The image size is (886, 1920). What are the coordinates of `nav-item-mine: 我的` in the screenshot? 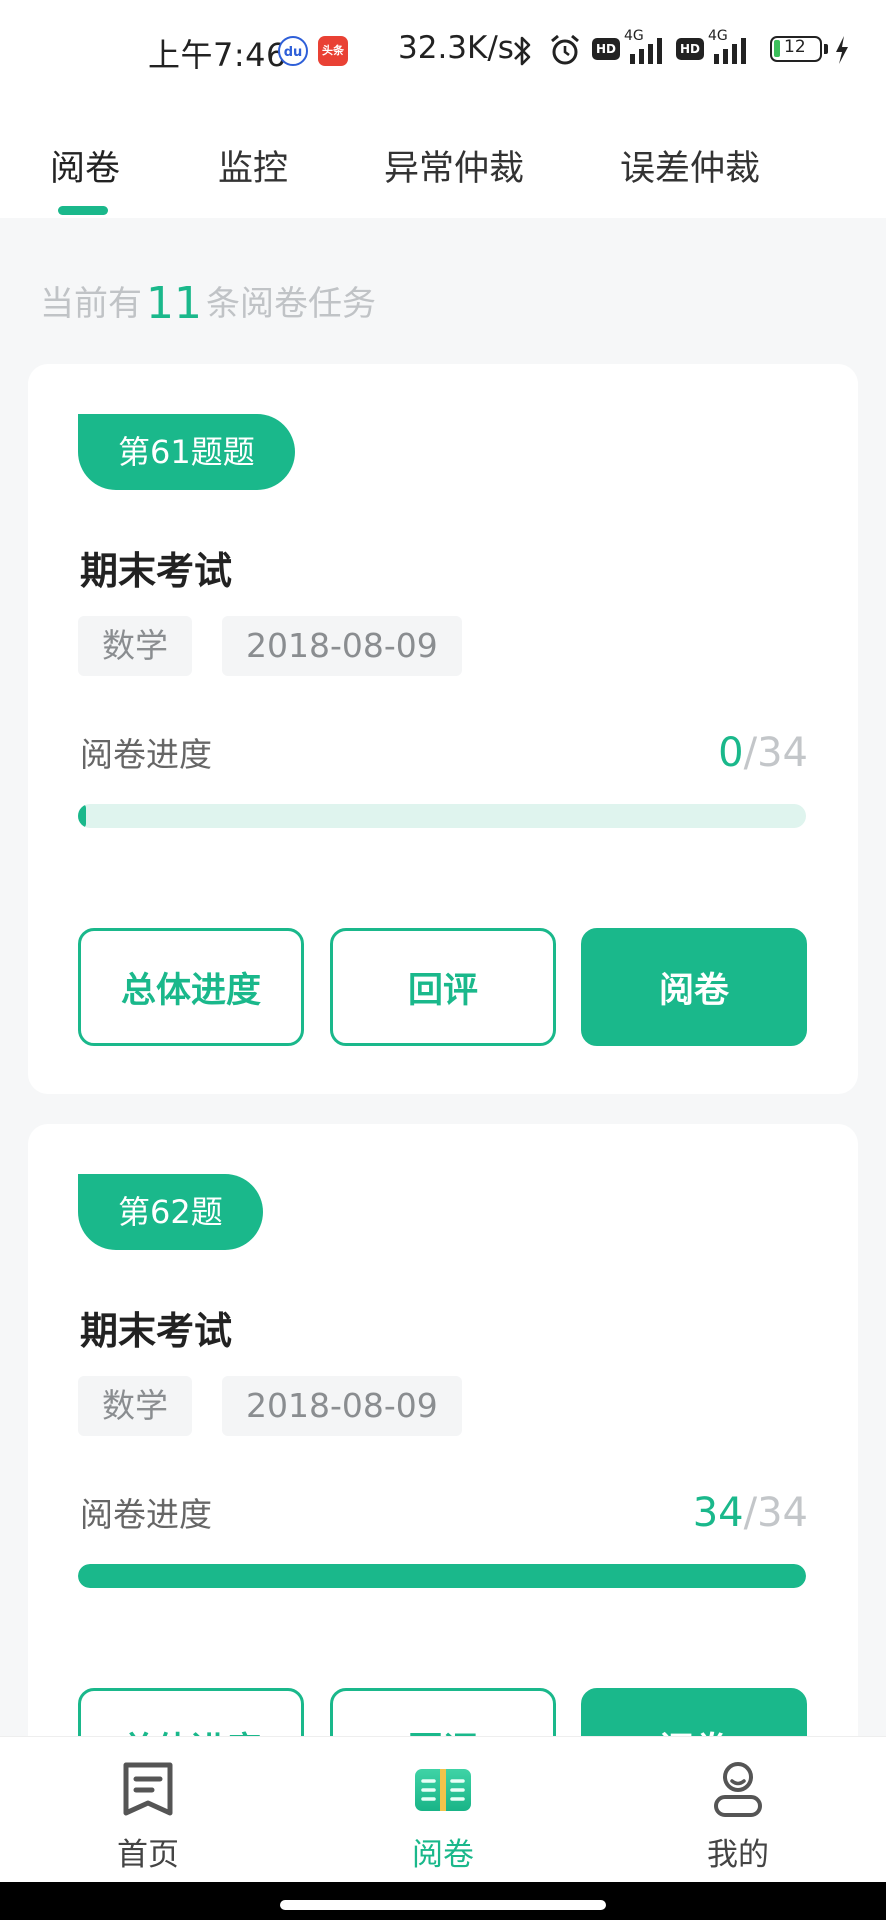 It's located at (738, 1810).